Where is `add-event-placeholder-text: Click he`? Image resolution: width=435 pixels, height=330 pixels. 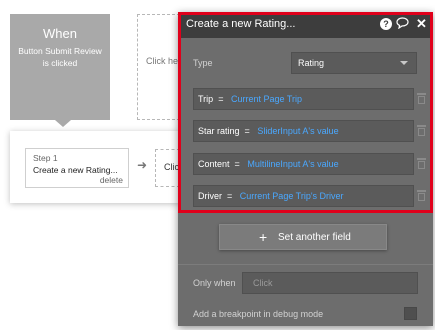 add-event-placeholder-text: Click he is located at coordinates (162, 61).